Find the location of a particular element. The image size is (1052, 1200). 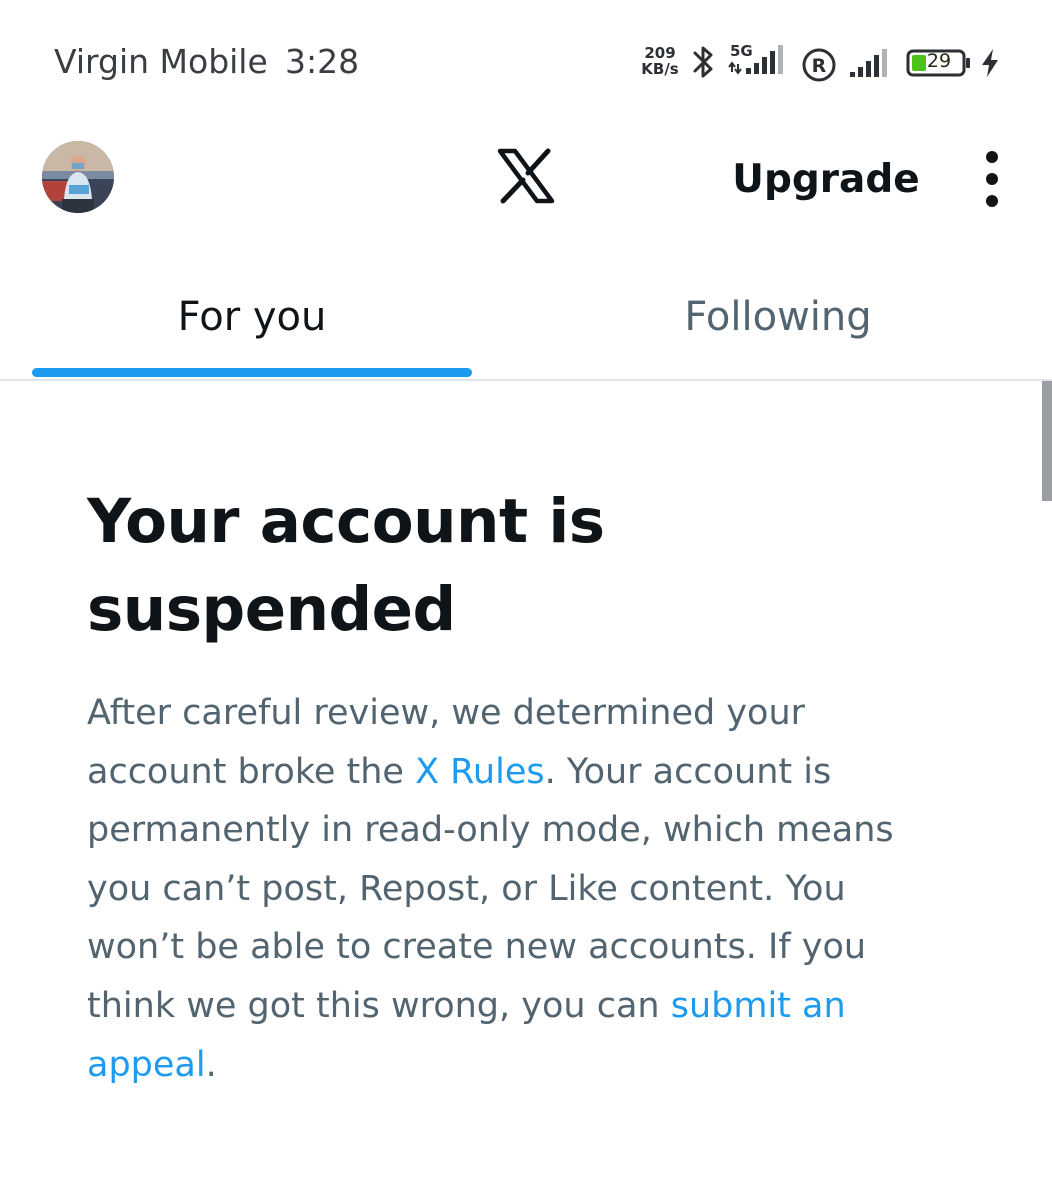

carrier-name: Virgin Mobile is located at coordinates (161, 61).